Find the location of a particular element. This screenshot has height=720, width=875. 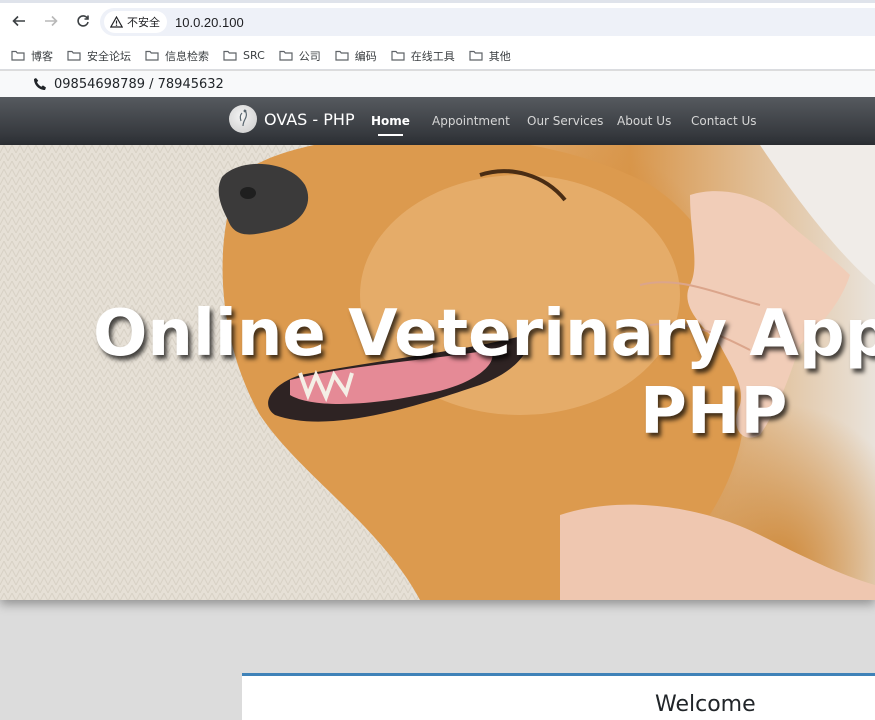

phone-icon is located at coordinates (40, 84).